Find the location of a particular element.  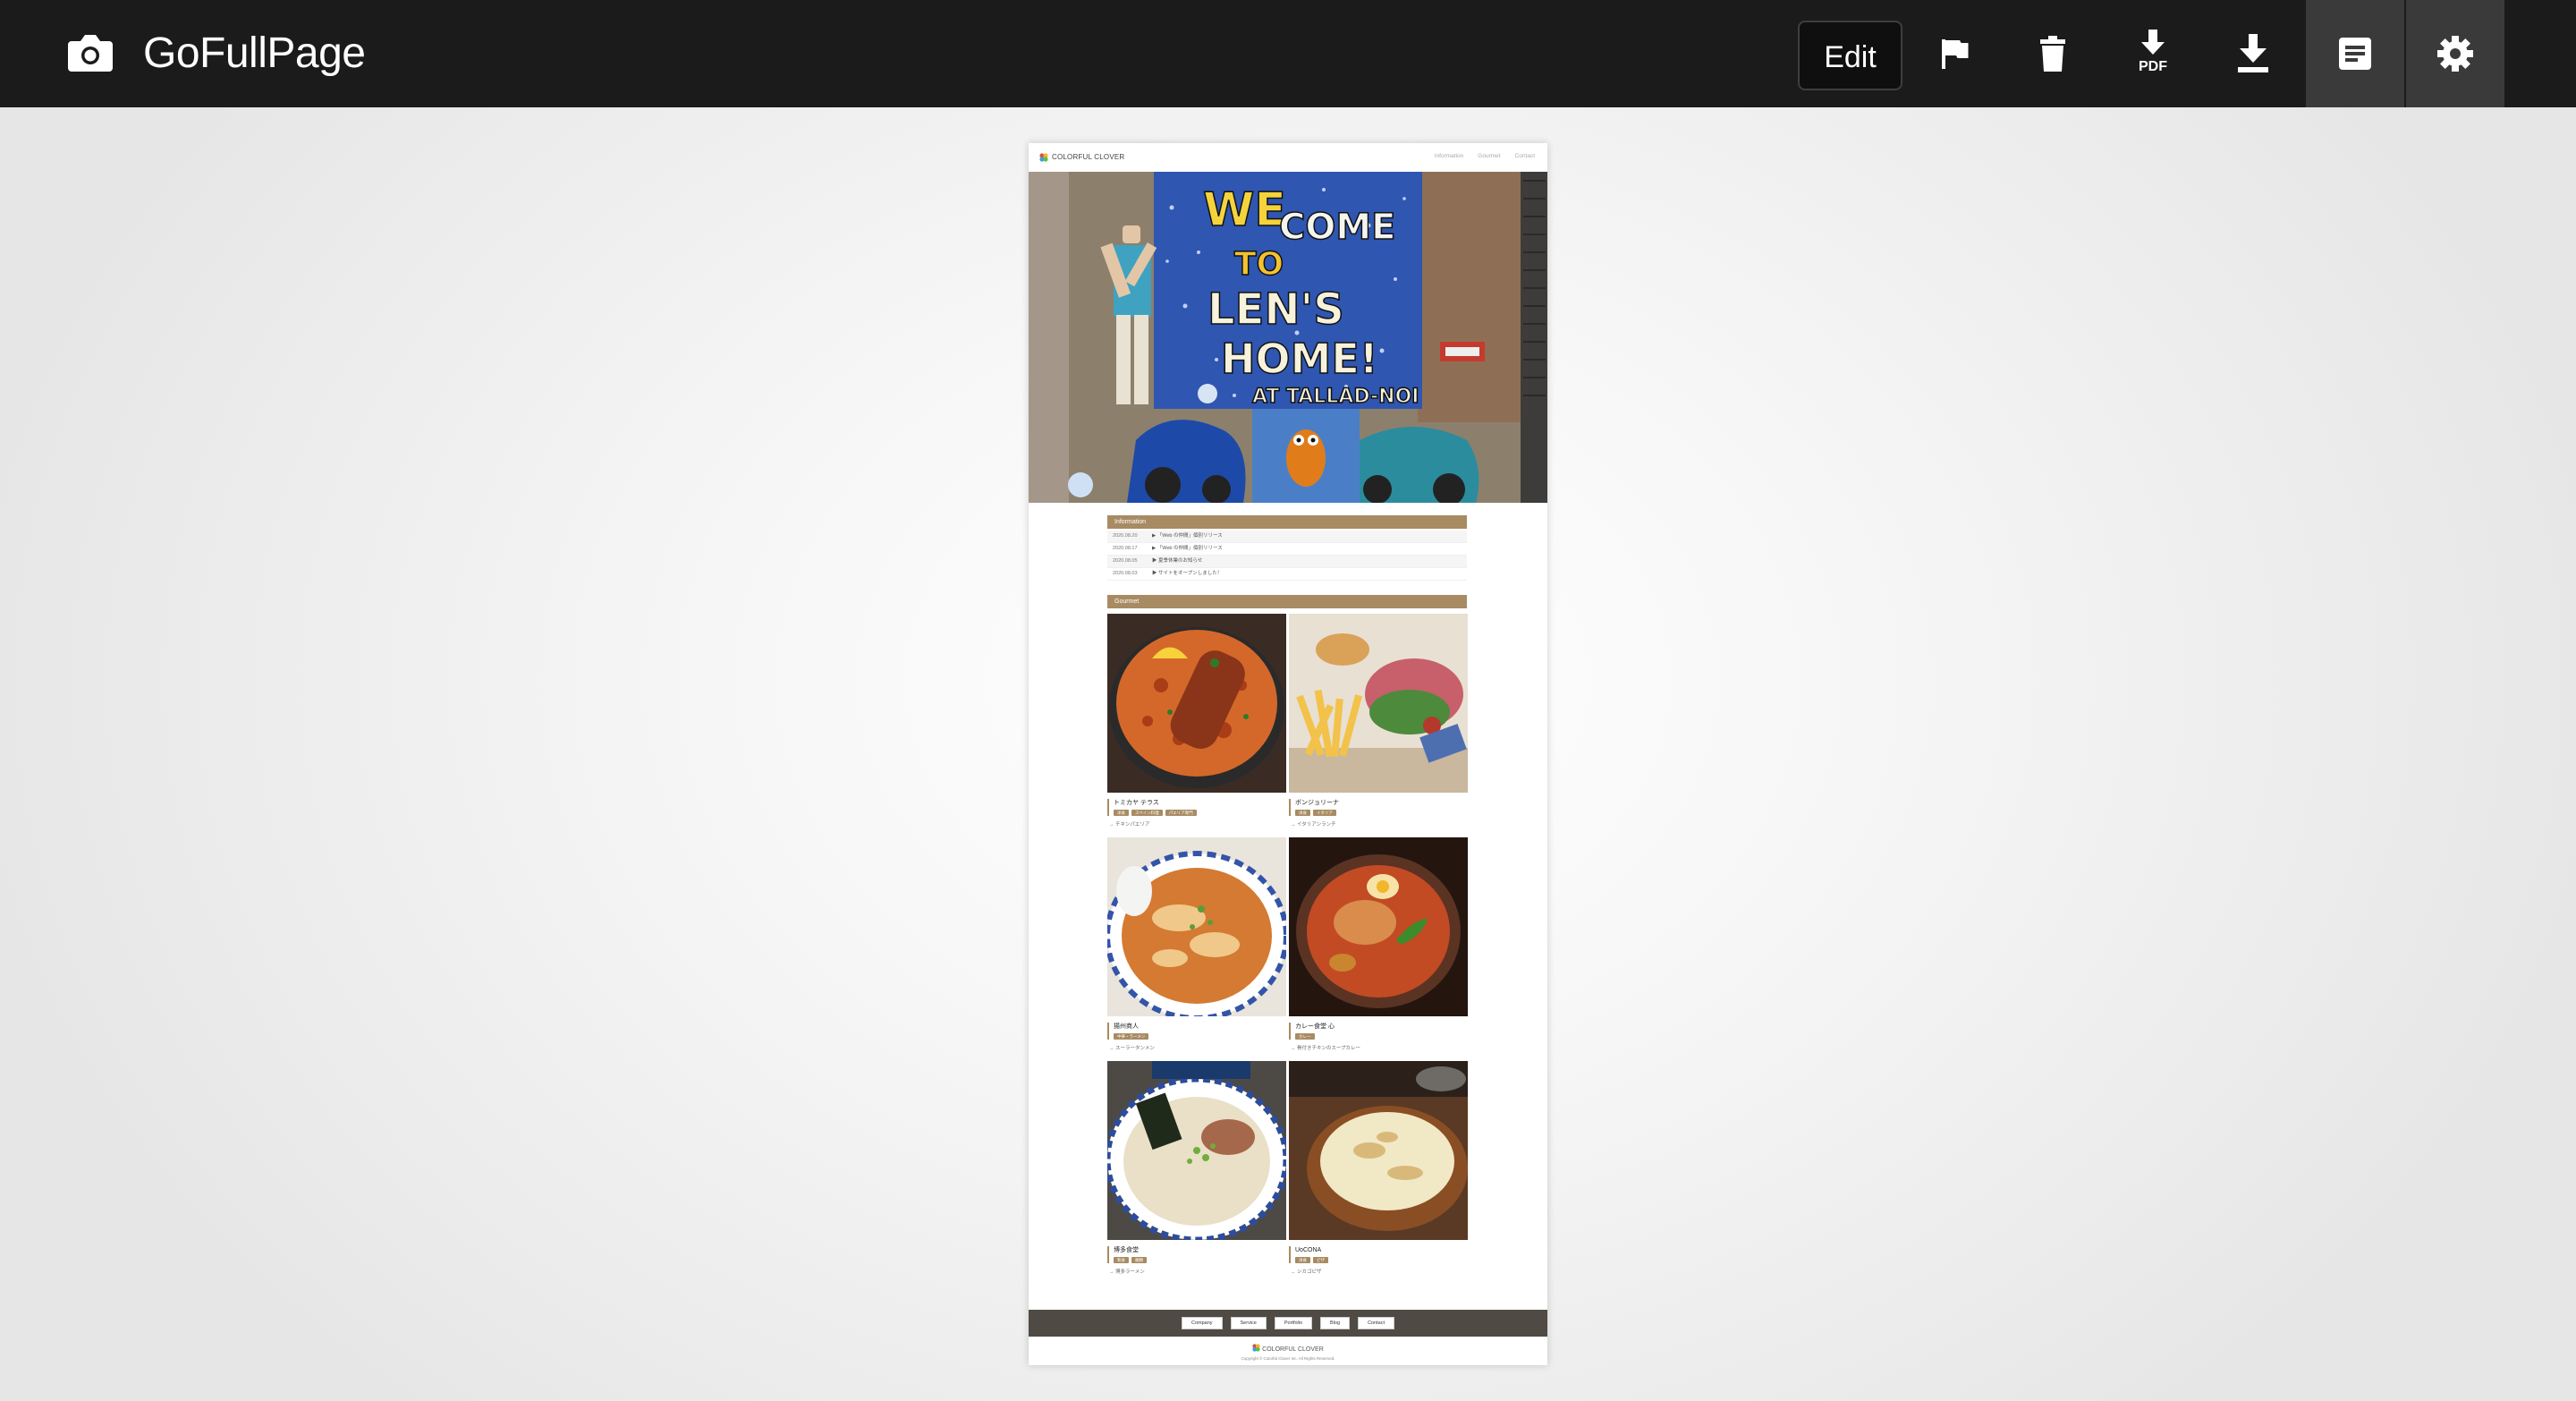

tag: 和食 is located at coordinates (1121, 1260).